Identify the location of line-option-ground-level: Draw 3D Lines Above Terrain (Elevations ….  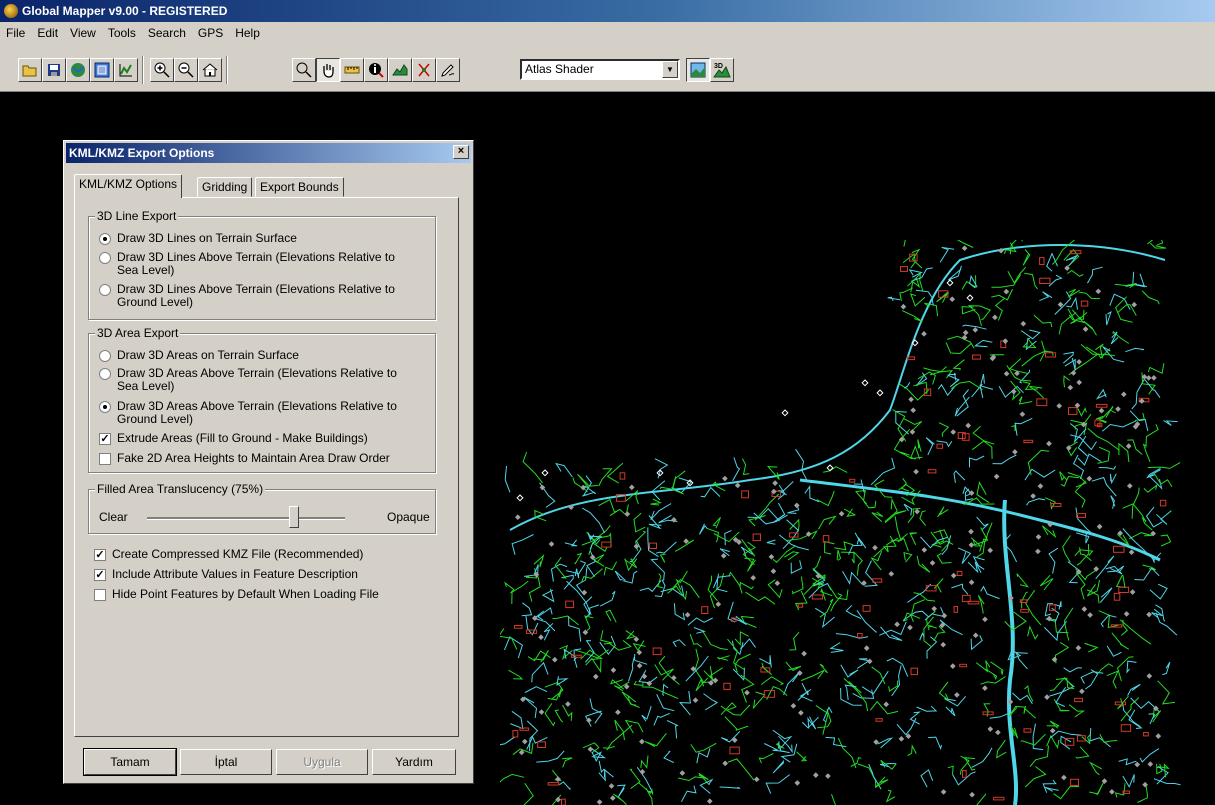
(249, 296).